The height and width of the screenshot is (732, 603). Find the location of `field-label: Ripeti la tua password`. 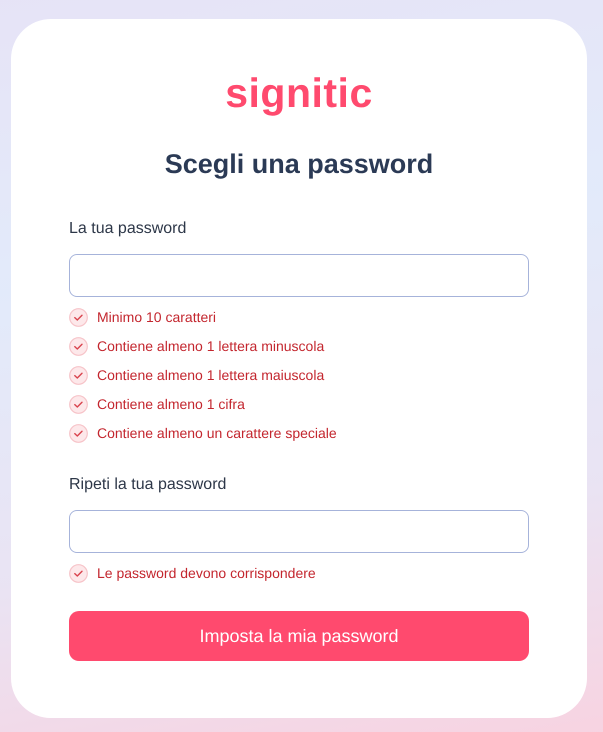

field-label: Ripeti la tua password is located at coordinates (147, 485).